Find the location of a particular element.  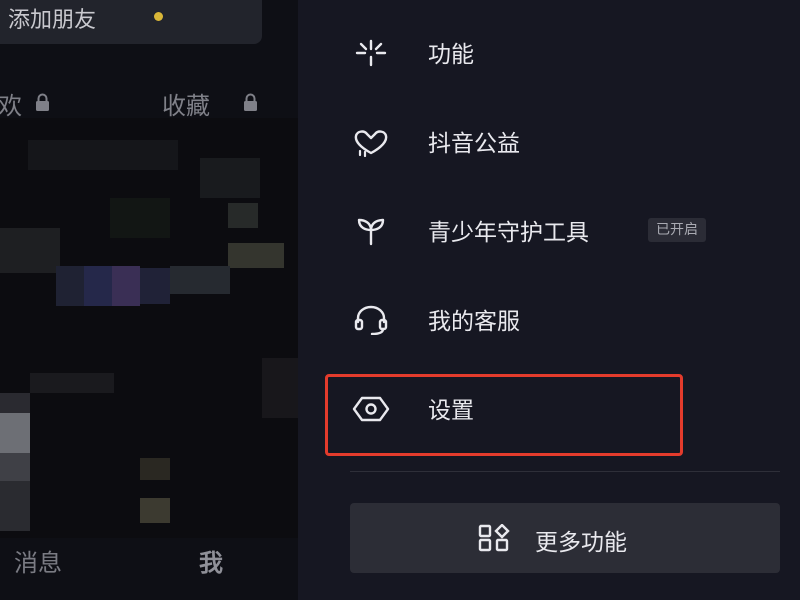

grid-shapes-icon is located at coordinates (494, 538).